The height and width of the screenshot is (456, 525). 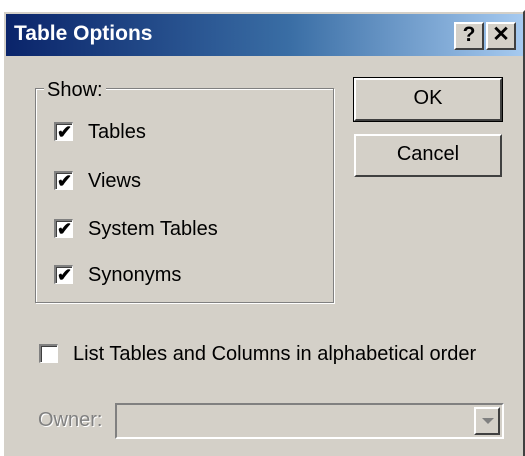 I want to click on dropdown-arrow-button, so click(x=487, y=421).